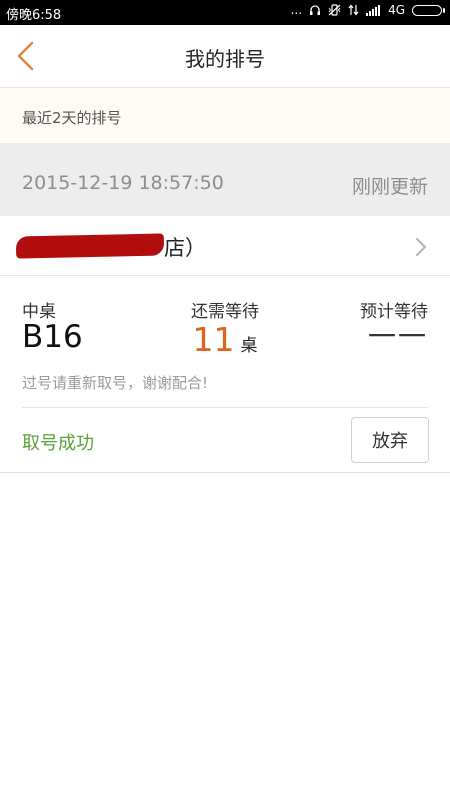 This screenshot has width=450, height=800. I want to click on vibrate-muted-icon, so click(334, 10).